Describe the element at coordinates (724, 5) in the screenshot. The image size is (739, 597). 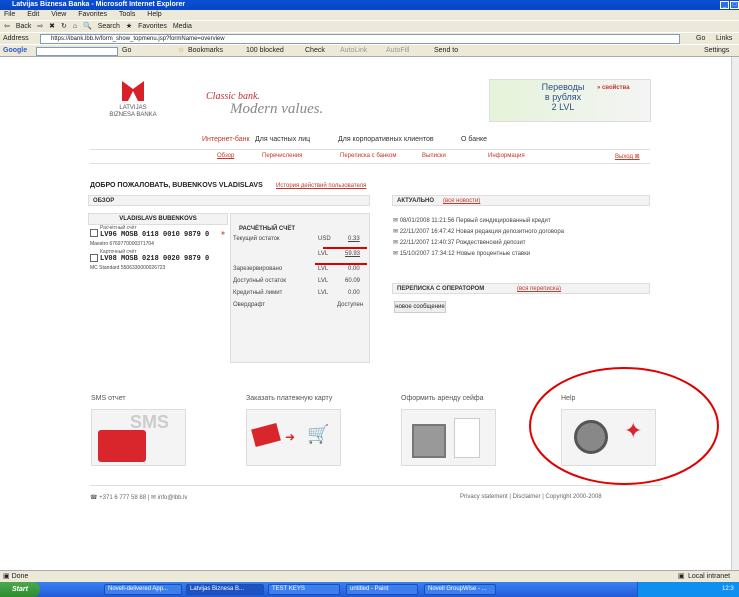
I see `minimize-button: _` at that location.